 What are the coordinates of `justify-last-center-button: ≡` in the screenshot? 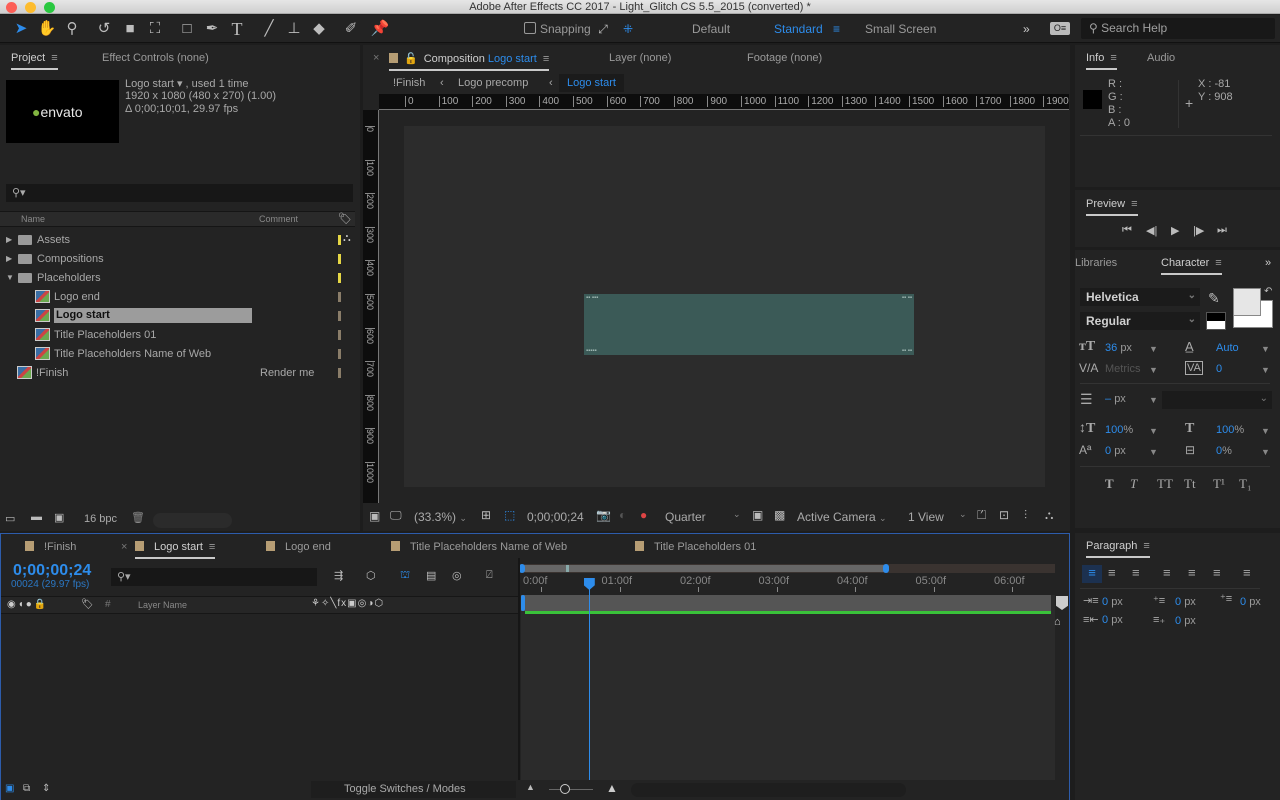 It's located at (1192, 572).